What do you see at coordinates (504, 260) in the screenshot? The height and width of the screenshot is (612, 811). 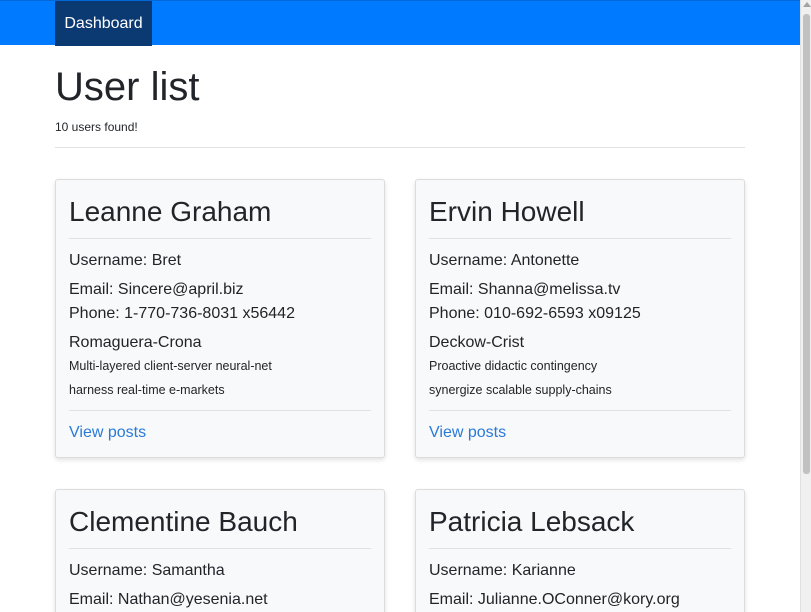 I see `user-username: Username: Antonette` at bounding box center [504, 260].